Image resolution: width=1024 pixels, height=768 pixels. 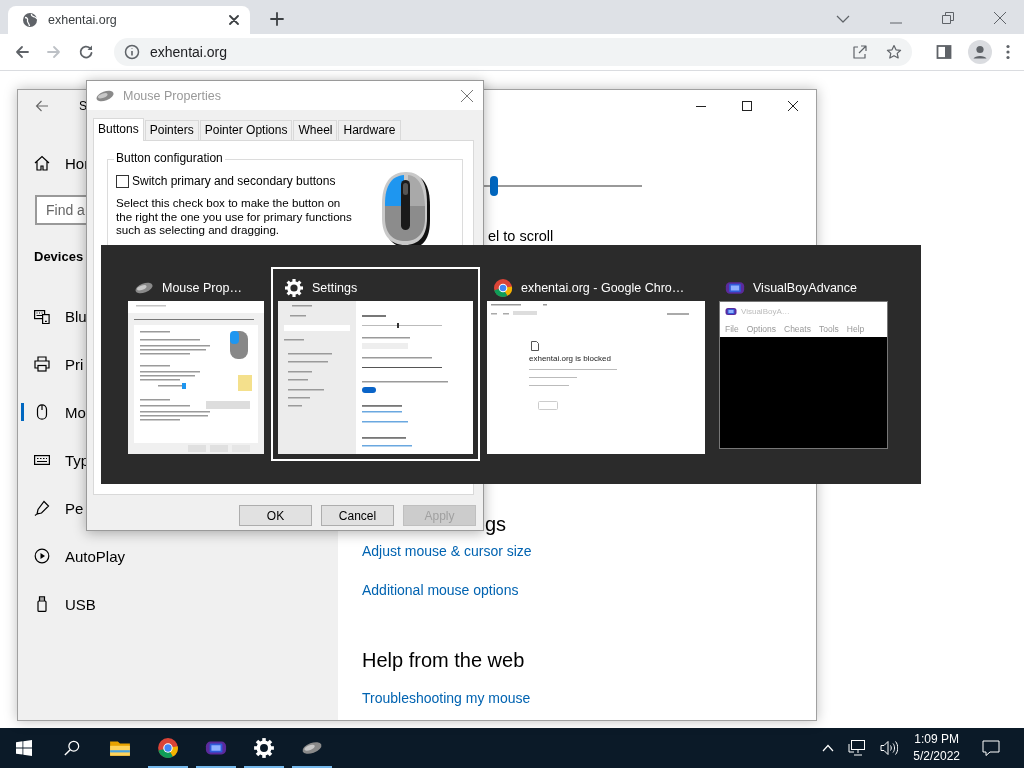 What do you see at coordinates (570, 358) in the screenshot?
I see `page-heading: exhentai.org is blocked` at bounding box center [570, 358].